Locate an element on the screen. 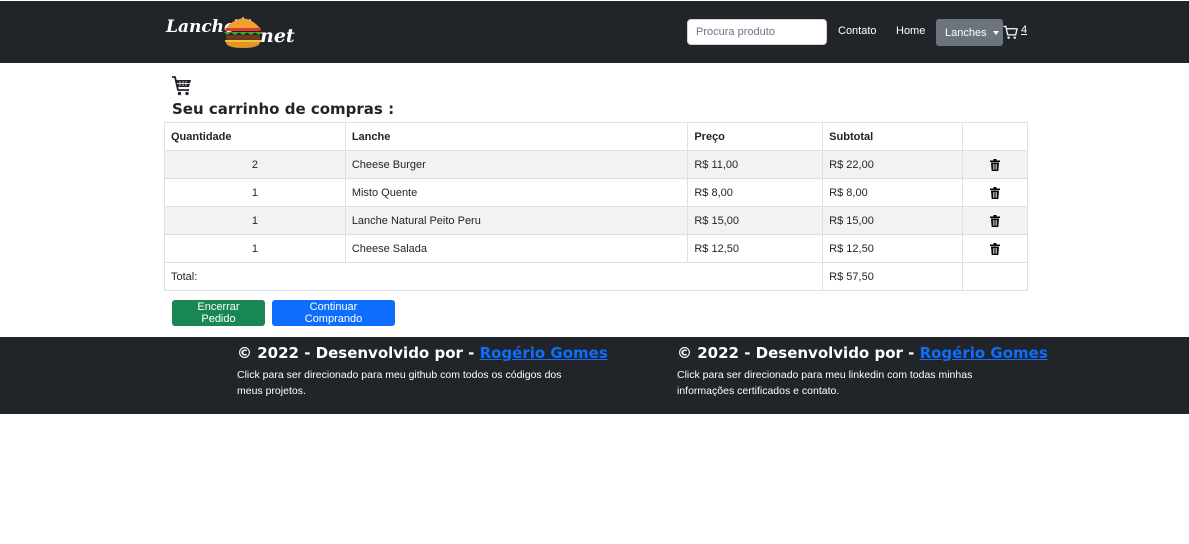 Image resolution: width=1189 pixels, height=544 pixels. table-row: 1 Cheese Salada R$ 12,50 R$ 12,50 is located at coordinates (596, 248).